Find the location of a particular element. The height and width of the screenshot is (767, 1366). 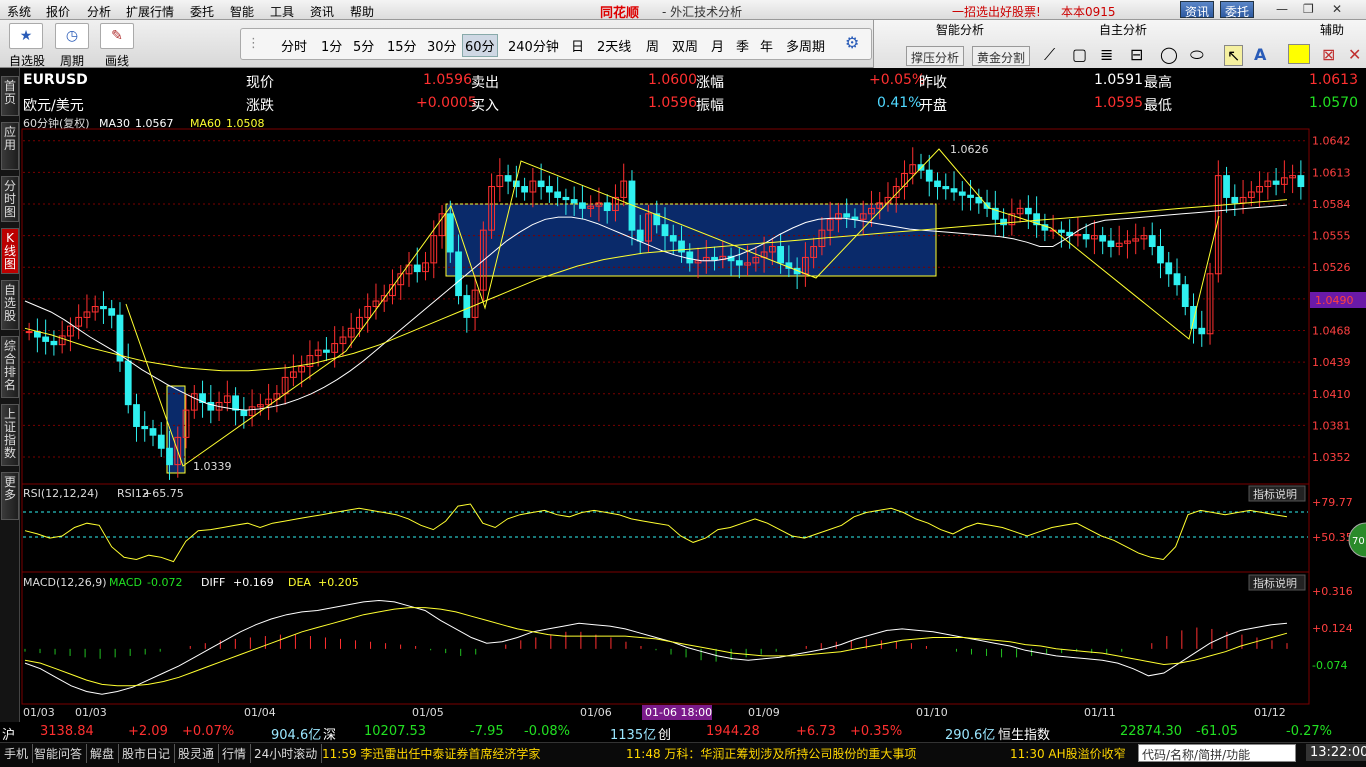

menu-tools: 工具 is located at coordinates (282, 11).